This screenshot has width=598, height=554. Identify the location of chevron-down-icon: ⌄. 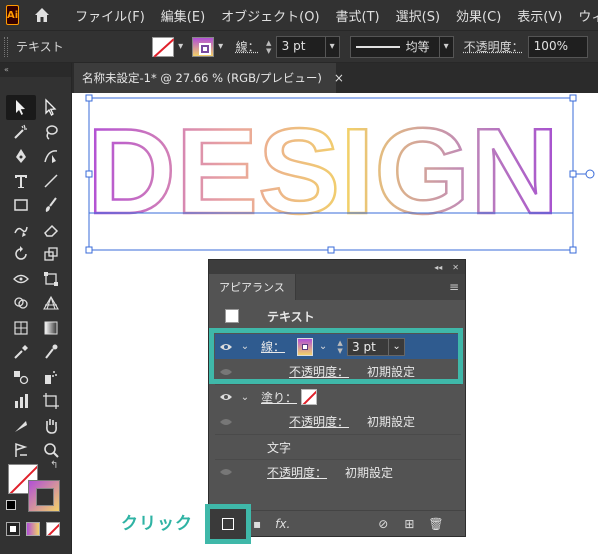
(245, 397).